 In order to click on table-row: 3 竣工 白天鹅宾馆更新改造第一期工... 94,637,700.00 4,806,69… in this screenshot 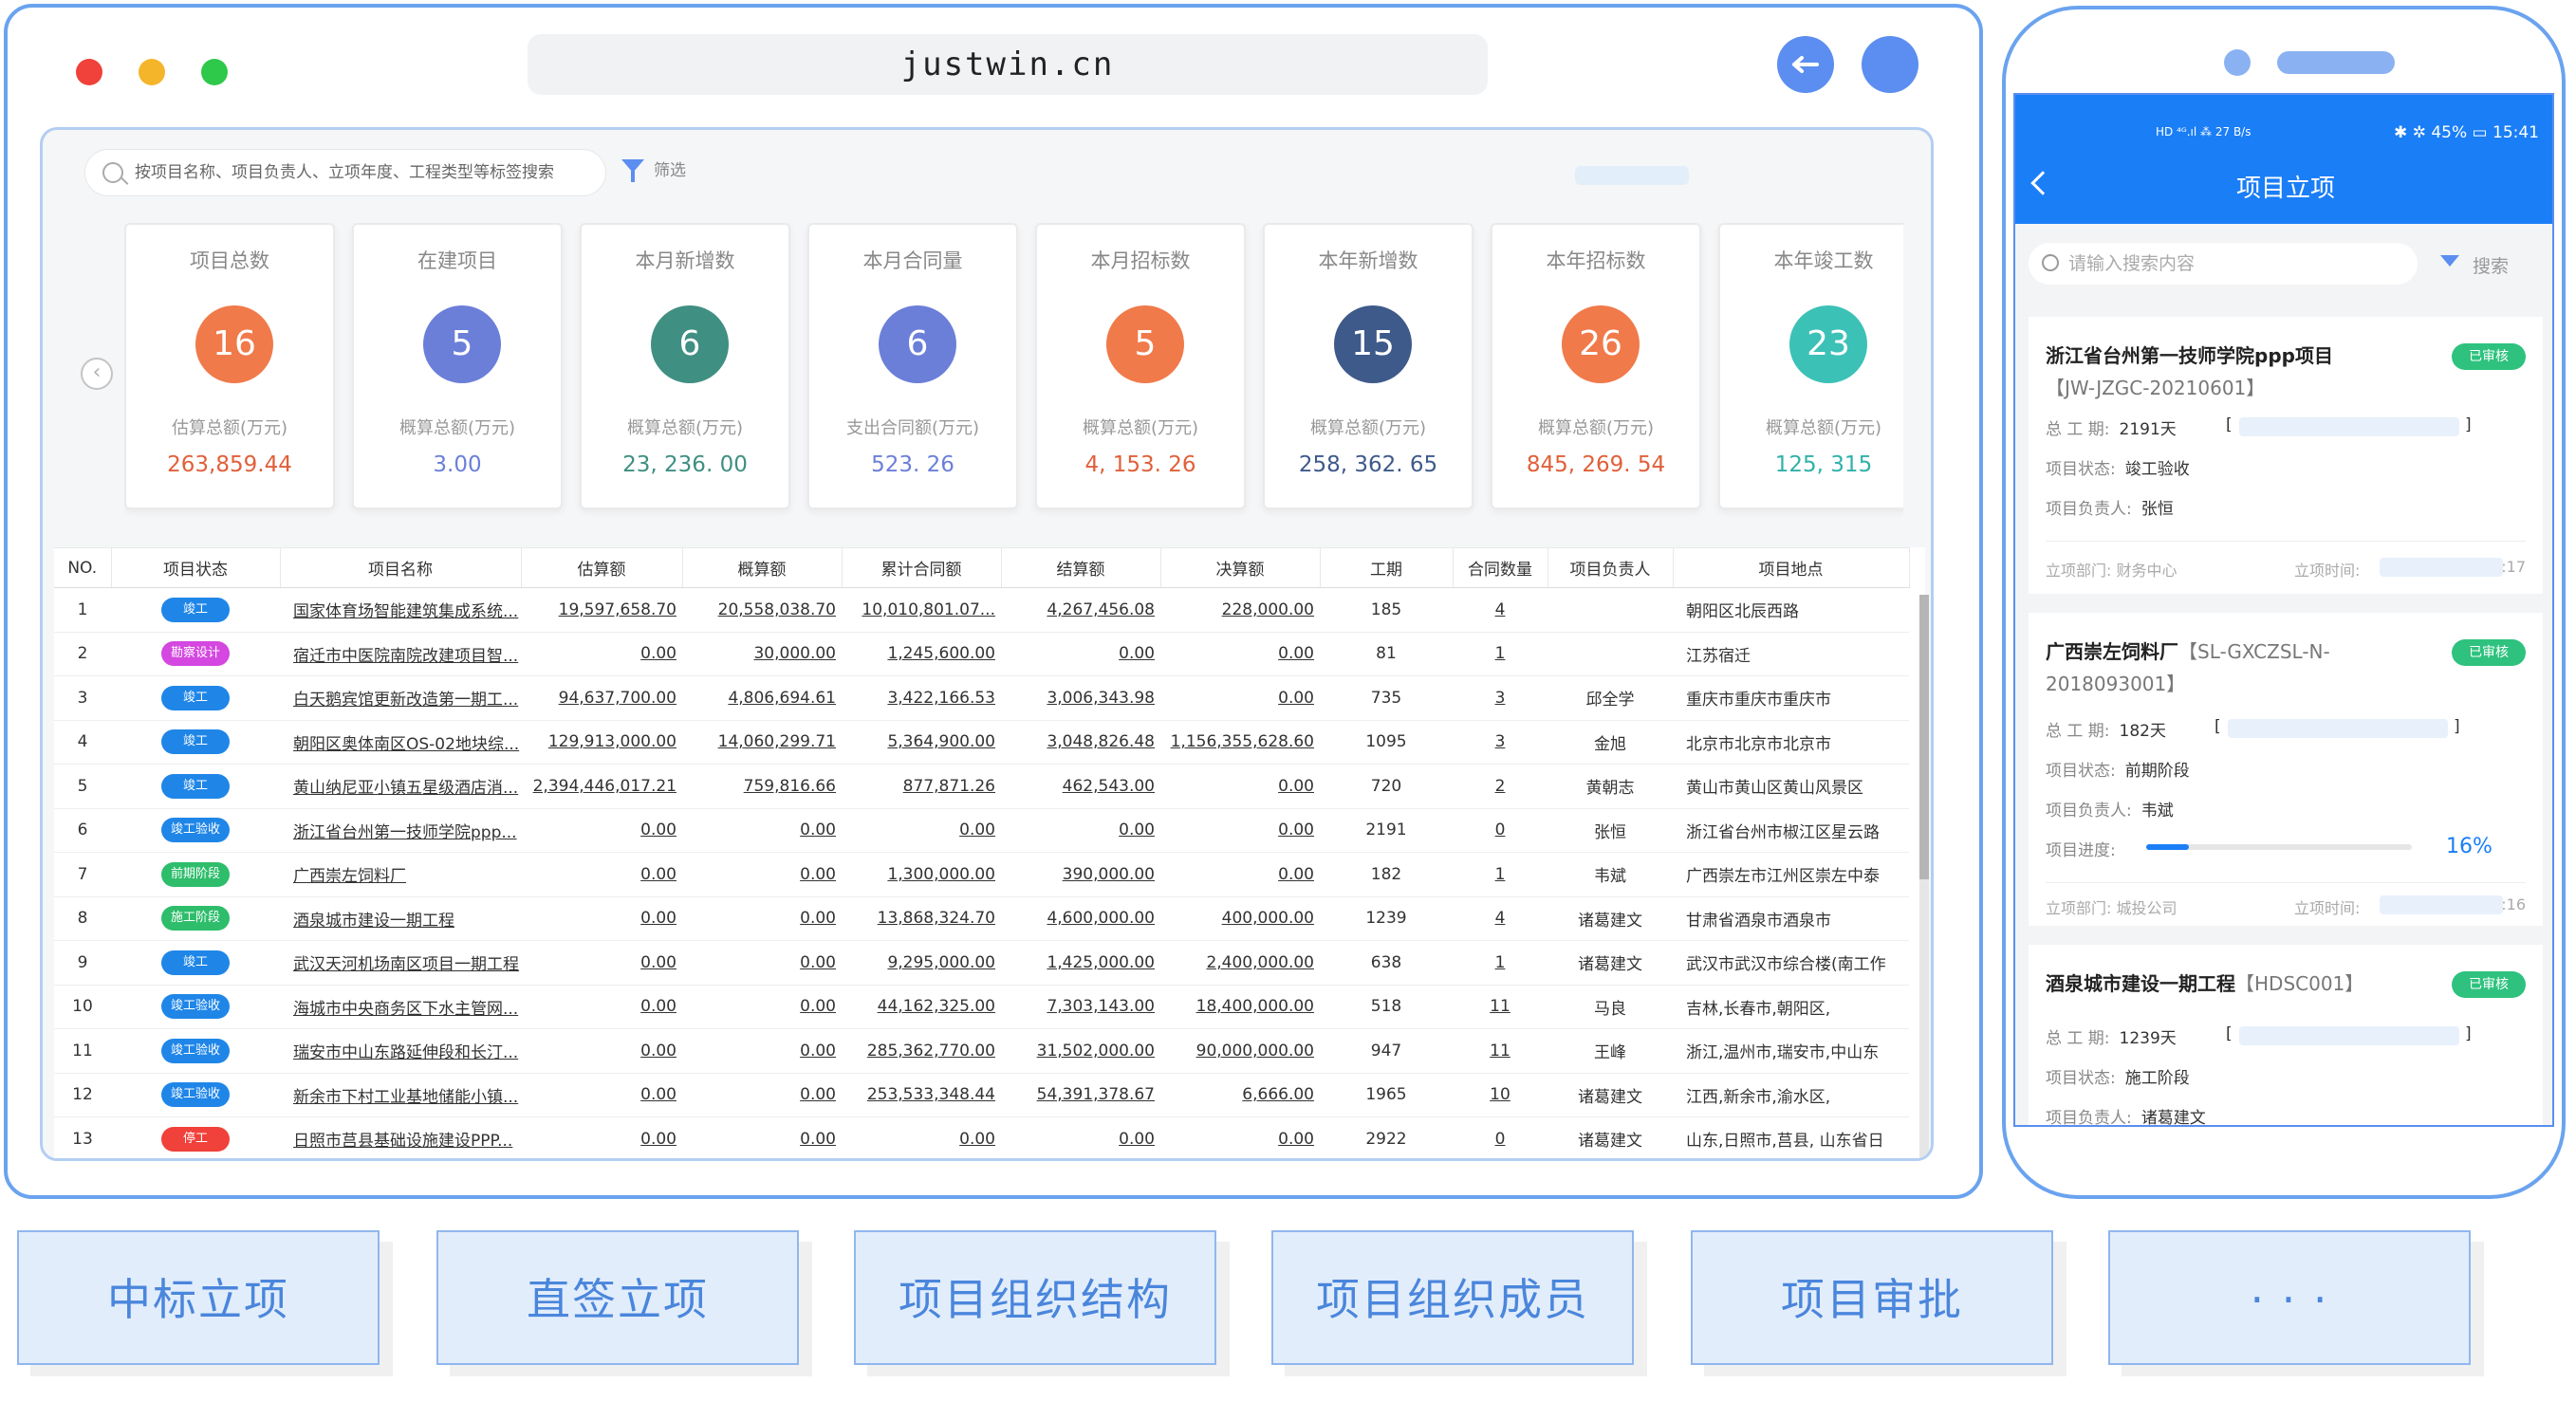, I will do `click(981, 698)`.